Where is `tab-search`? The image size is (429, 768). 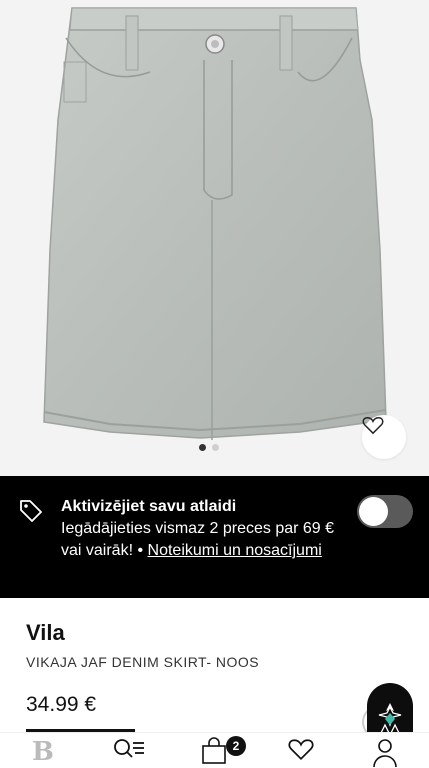
tab-search is located at coordinates (129, 749).